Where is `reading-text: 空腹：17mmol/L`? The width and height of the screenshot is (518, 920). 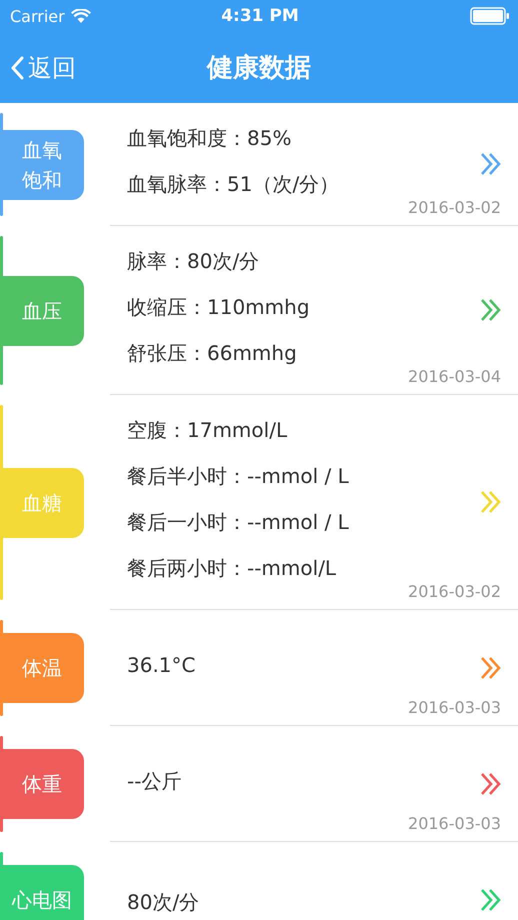
reading-text: 空腹：17mmol/L is located at coordinates (207, 430).